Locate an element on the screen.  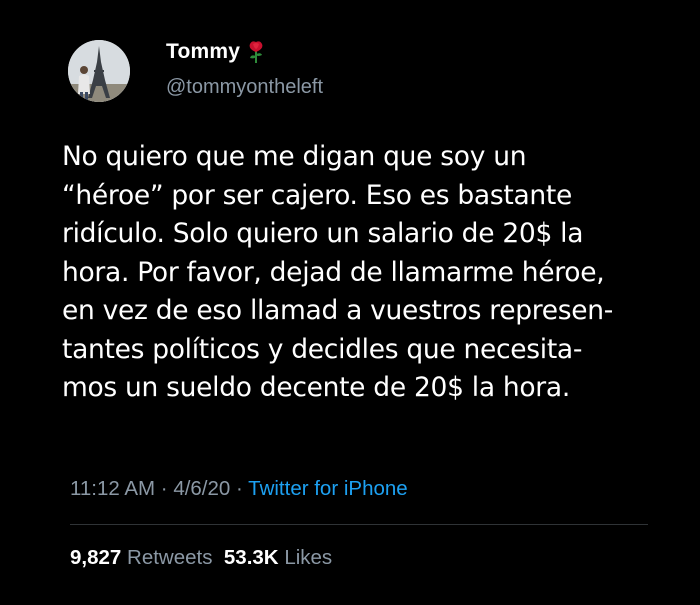
tweet-date: 4/6/20 is located at coordinates (201, 488).